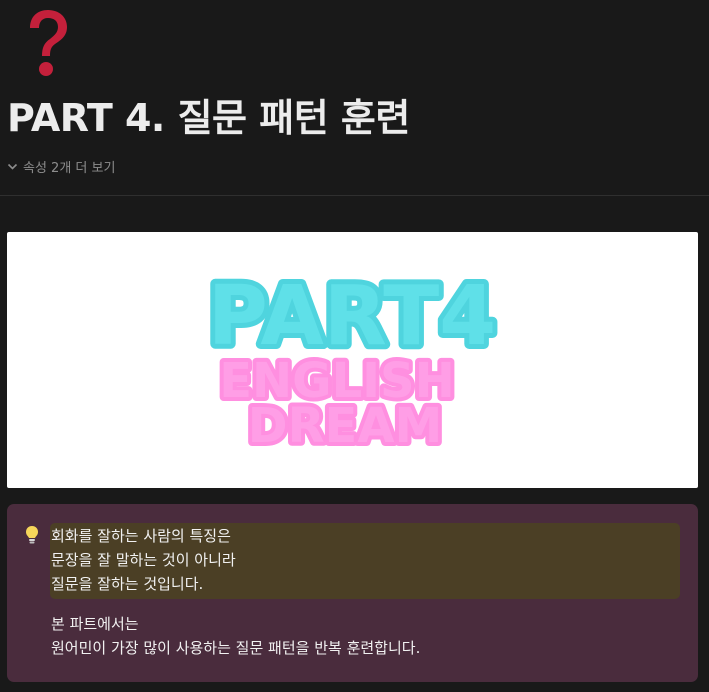 This screenshot has width=709, height=692. I want to click on callout-body-line-1: 본 파트에서는, so click(95, 624).